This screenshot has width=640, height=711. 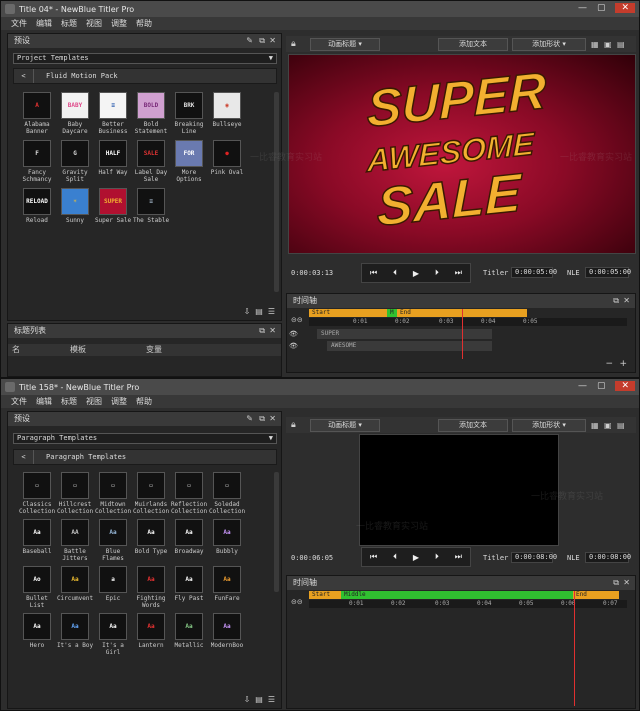 What do you see at coordinates (409, 346) in the screenshot?
I see `layer-row: AWESOME` at bounding box center [409, 346].